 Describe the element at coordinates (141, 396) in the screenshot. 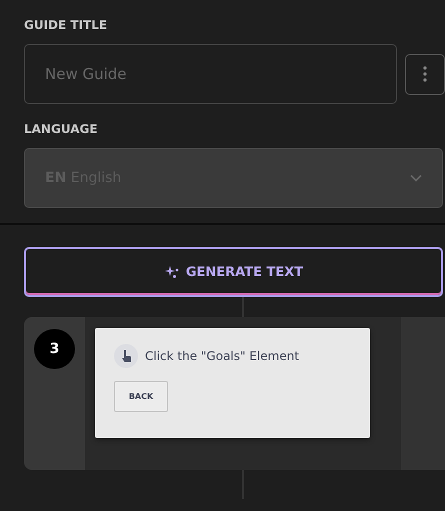

I see `back-button: BACK` at that location.